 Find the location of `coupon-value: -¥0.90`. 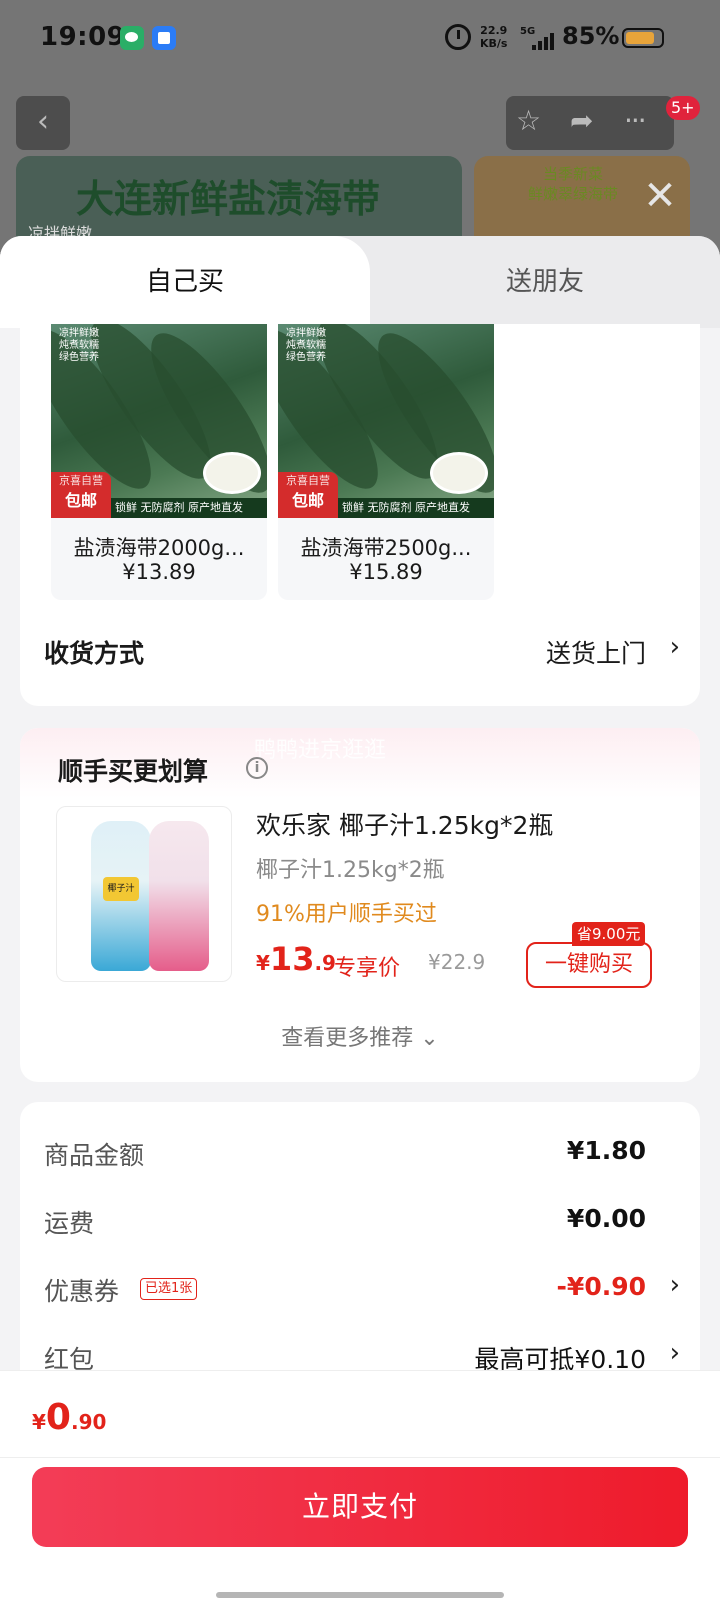

coupon-value: -¥0.90 is located at coordinates (601, 1286).